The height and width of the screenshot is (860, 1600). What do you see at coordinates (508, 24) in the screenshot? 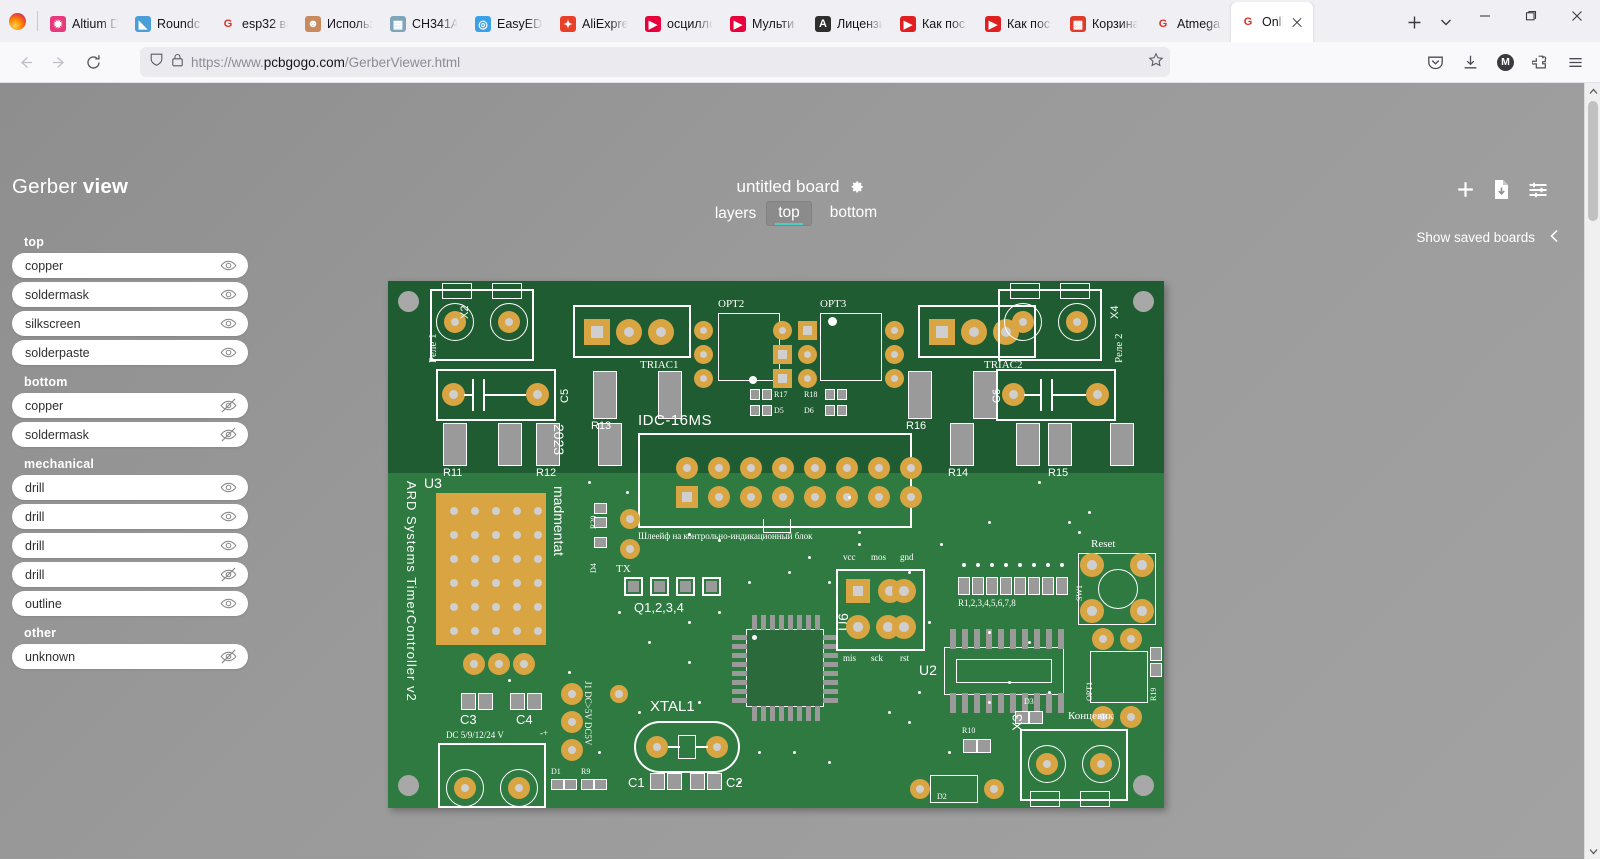
I see `browser-tab: ◎ EasyEDA` at bounding box center [508, 24].